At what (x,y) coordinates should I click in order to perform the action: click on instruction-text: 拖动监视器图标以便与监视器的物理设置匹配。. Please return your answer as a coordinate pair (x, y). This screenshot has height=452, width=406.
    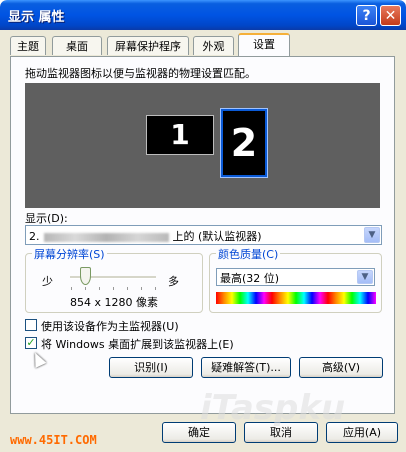
    Looking at the image, I should click on (140, 73).